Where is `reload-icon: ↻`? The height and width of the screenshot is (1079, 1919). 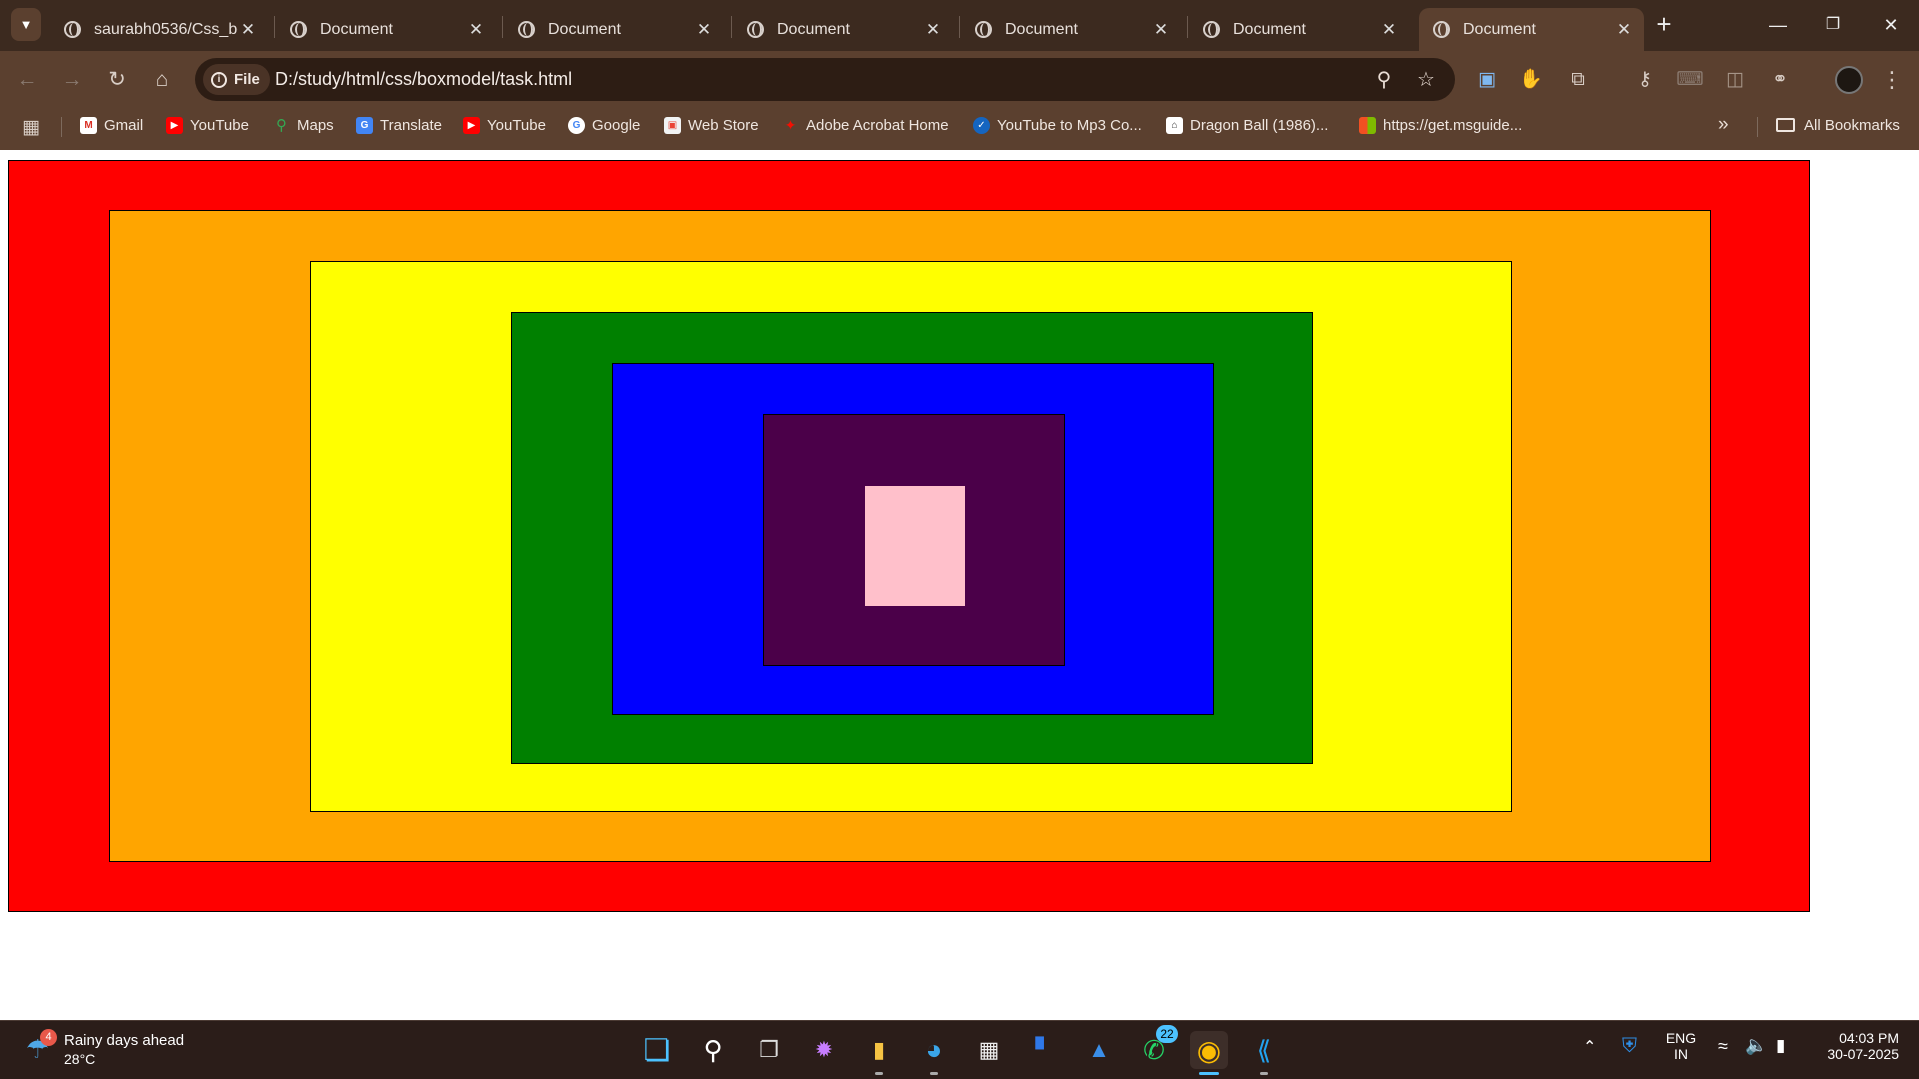 reload-icon: ↻ is located at coordinates (117, 80).